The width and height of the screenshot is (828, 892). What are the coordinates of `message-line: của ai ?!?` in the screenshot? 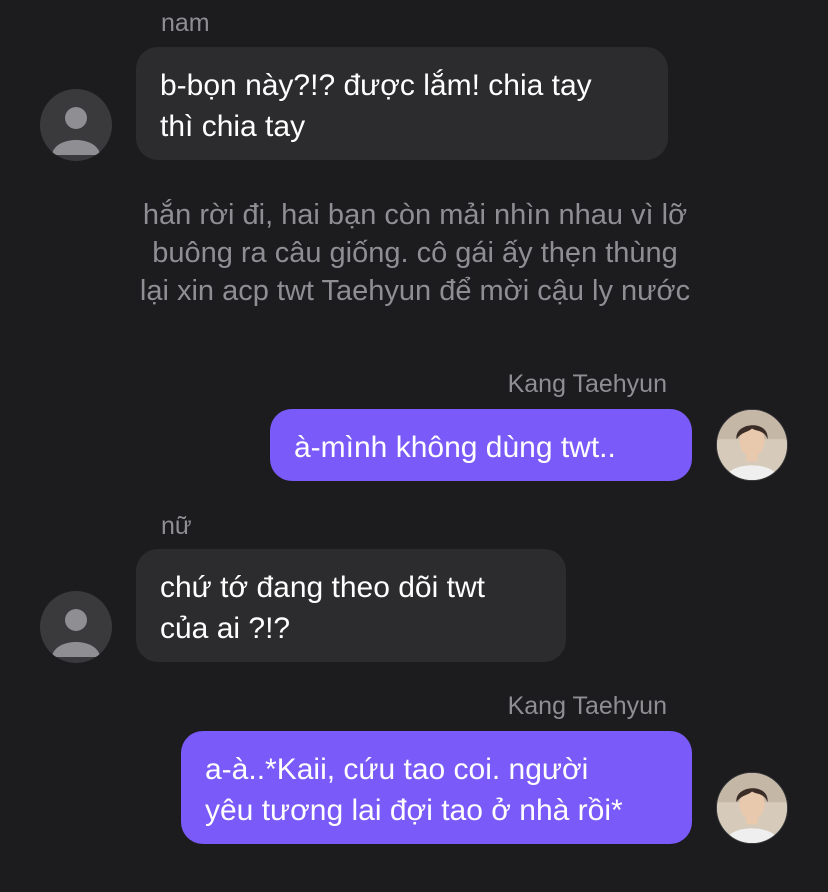 It's located at (225, 628).